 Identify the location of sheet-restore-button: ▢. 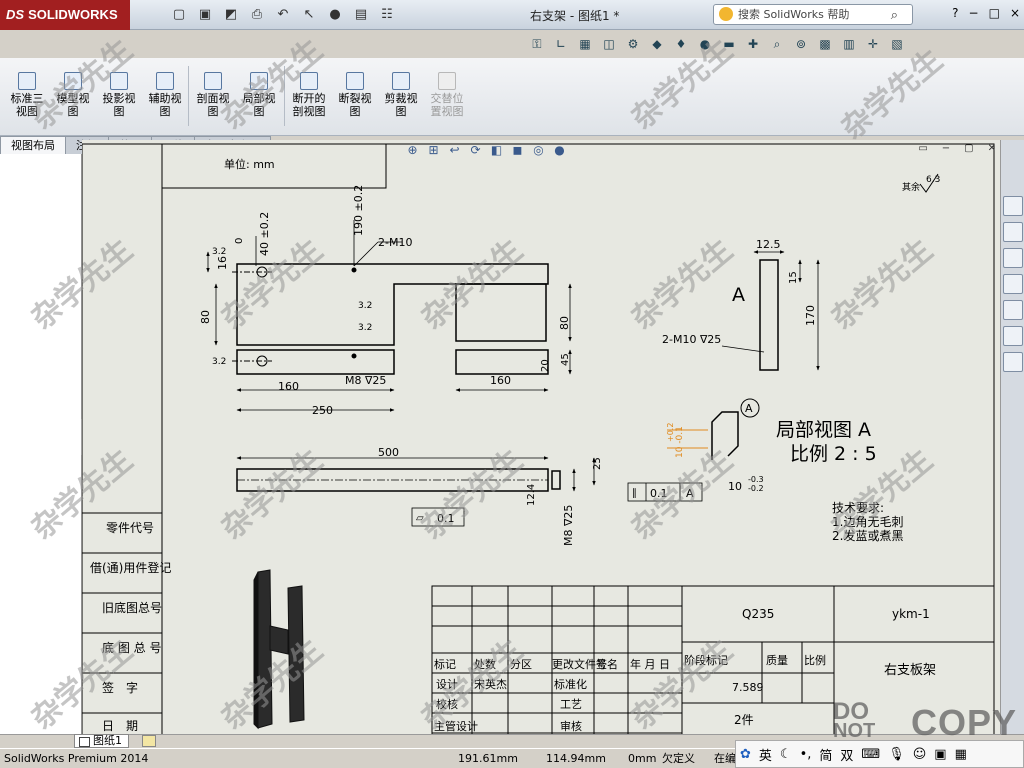
(968, 148).